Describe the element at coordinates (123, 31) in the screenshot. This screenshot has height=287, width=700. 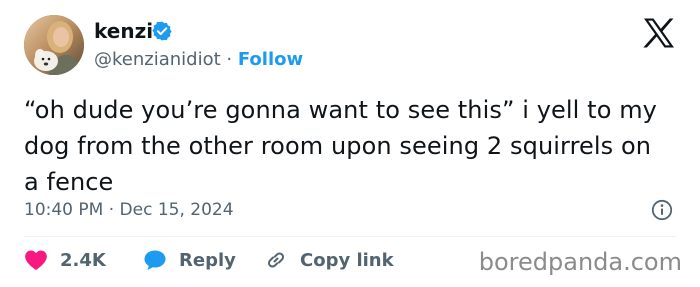
I see `display-name: kenzi` at that location.